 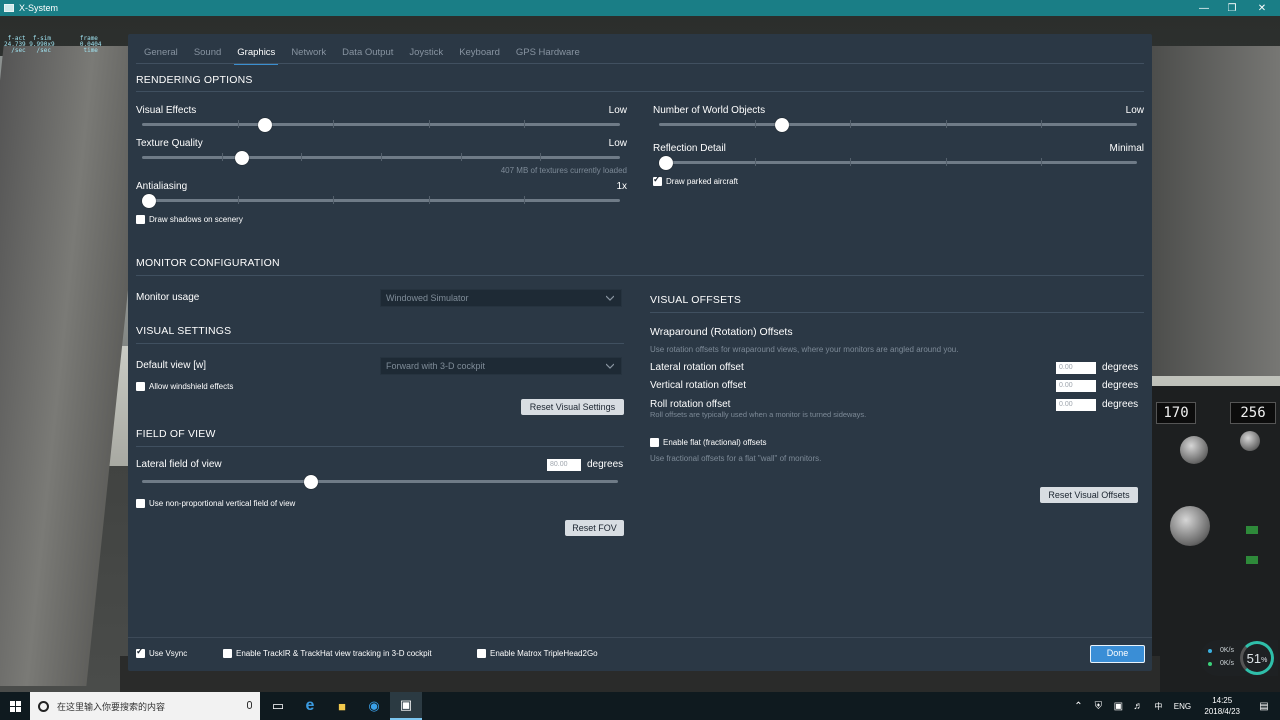 What do you see at coordinates (897, 312) in the screenshot?
I see `section-divider` at bounding box center [897, 312].